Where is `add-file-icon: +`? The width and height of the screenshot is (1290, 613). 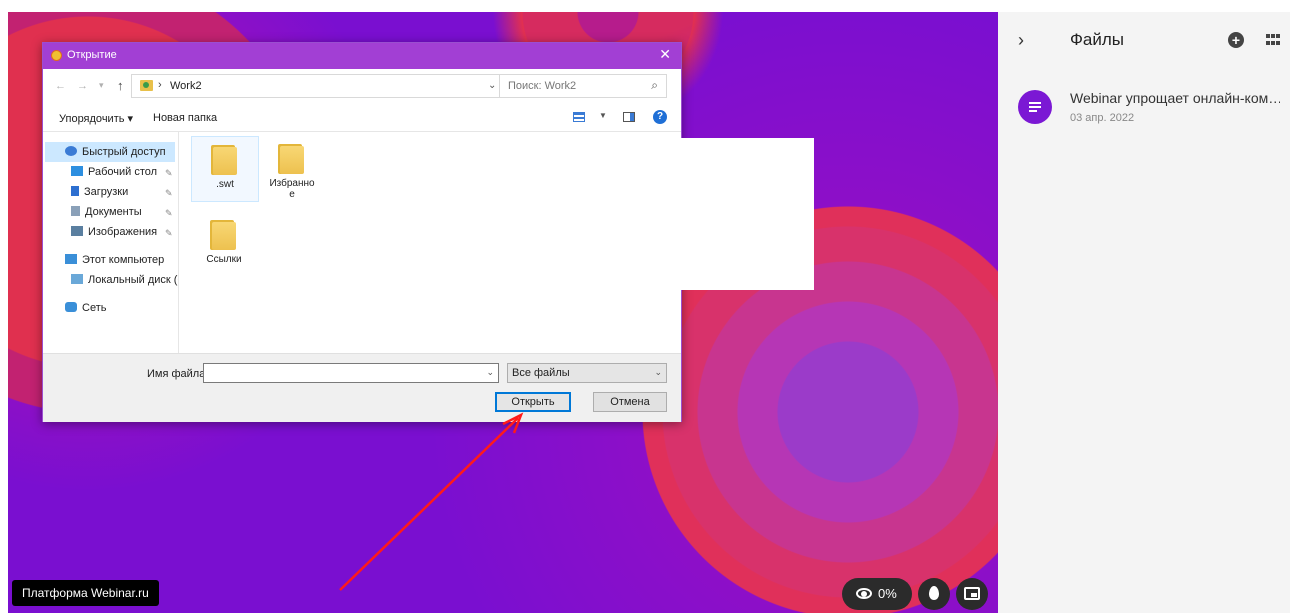
add-file-icon: + is located at coordinates (1236, 40).